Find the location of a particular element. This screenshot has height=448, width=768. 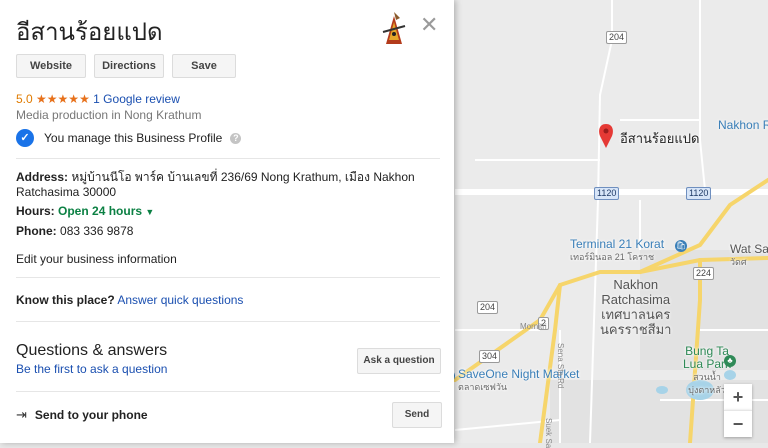

park-icon: ♣ is located at coordinates (730, 361).